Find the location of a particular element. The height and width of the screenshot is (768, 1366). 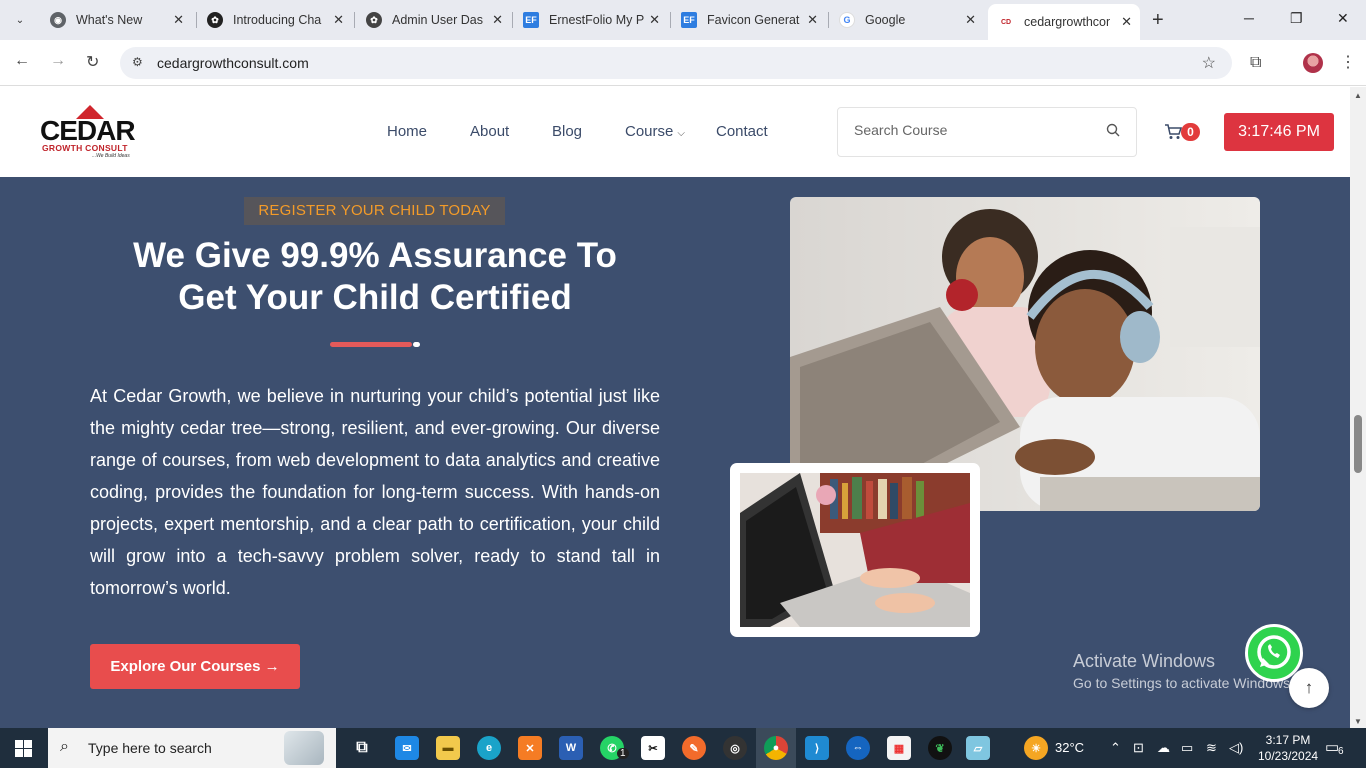

obs-icon: ◎ is located at coordinates (735, 748).